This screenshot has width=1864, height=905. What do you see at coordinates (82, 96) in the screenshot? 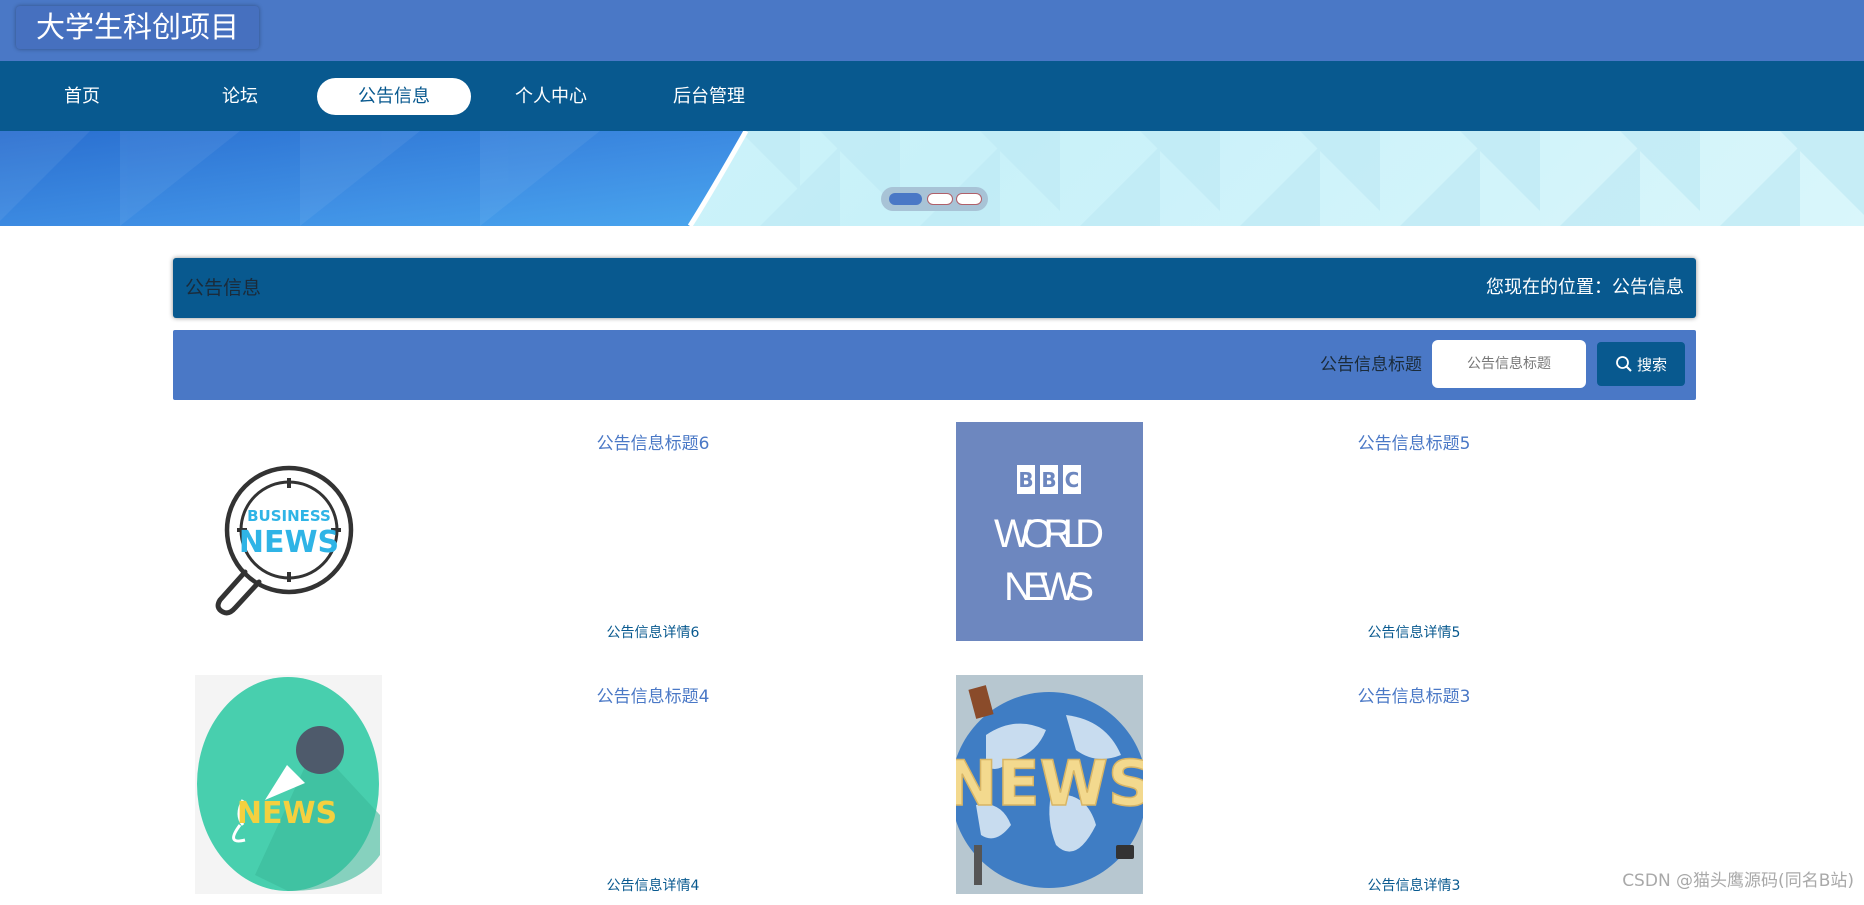
I see `nav-item-home: 首页` at bounding box center [82, 96].